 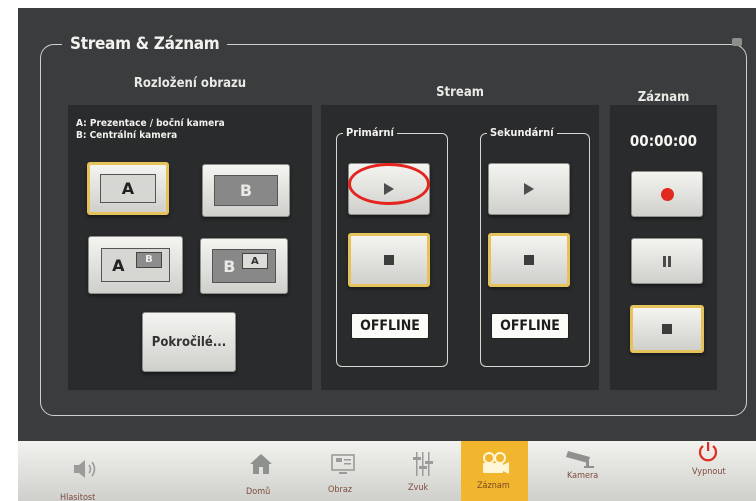 I want to click on camcorder-icon, so click(x=495, y=463).